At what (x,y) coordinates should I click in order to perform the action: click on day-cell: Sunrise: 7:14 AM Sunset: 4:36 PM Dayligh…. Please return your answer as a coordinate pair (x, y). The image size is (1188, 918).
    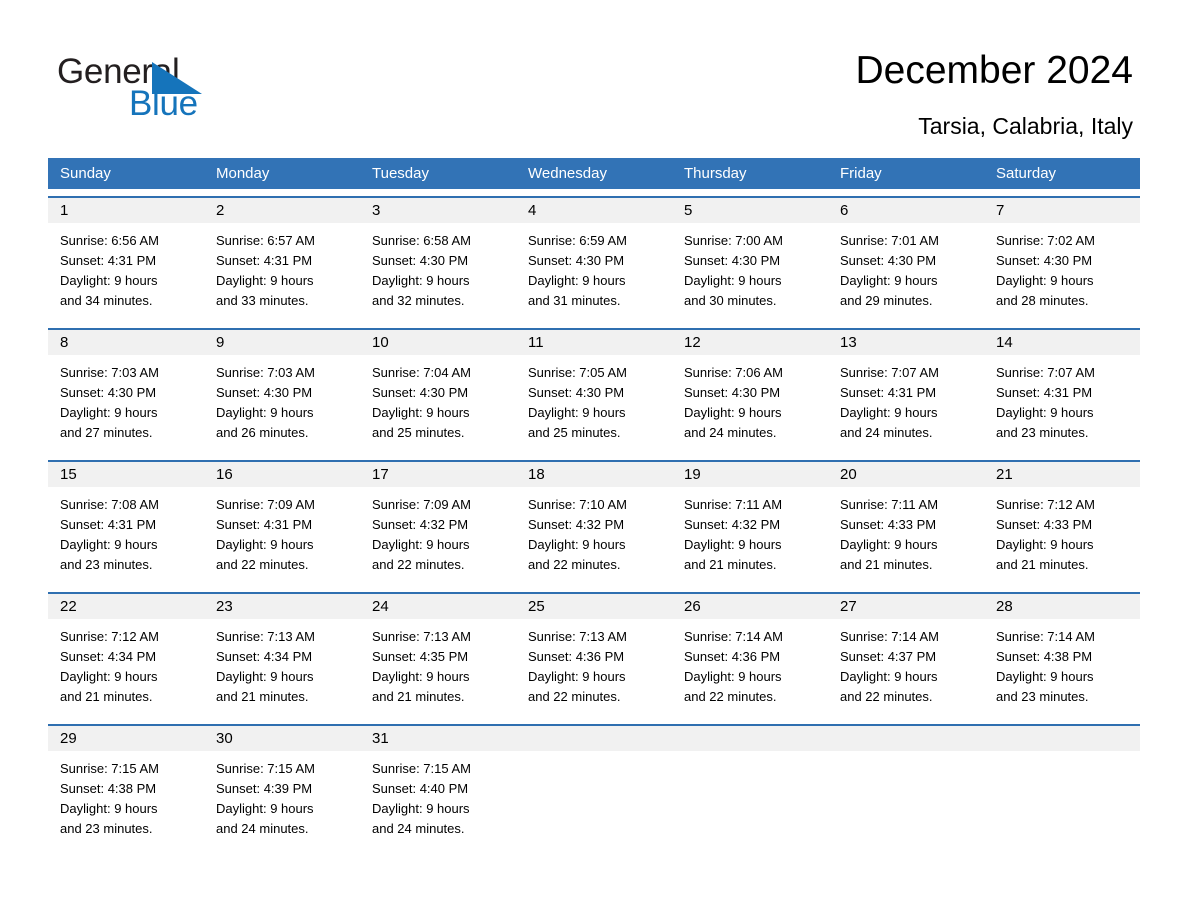
    Looking at the image, I should click on (750, 668).